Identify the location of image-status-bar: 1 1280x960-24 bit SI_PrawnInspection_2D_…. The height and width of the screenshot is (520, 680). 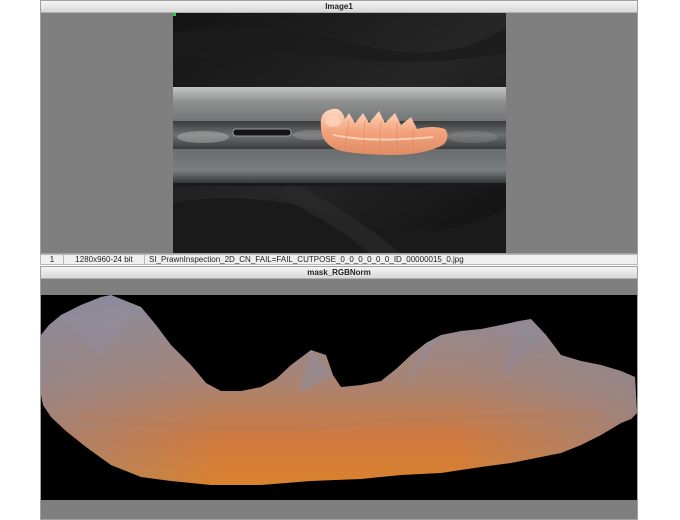
(339, 259).